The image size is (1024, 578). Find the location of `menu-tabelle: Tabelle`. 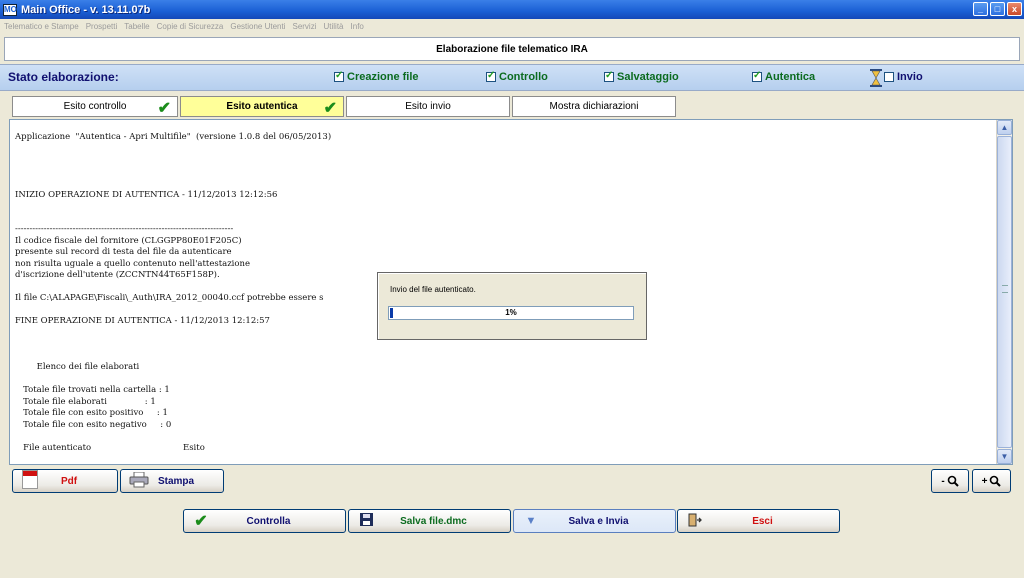

menu-tabelle: Tabelle is located at coordinates (136, 26).